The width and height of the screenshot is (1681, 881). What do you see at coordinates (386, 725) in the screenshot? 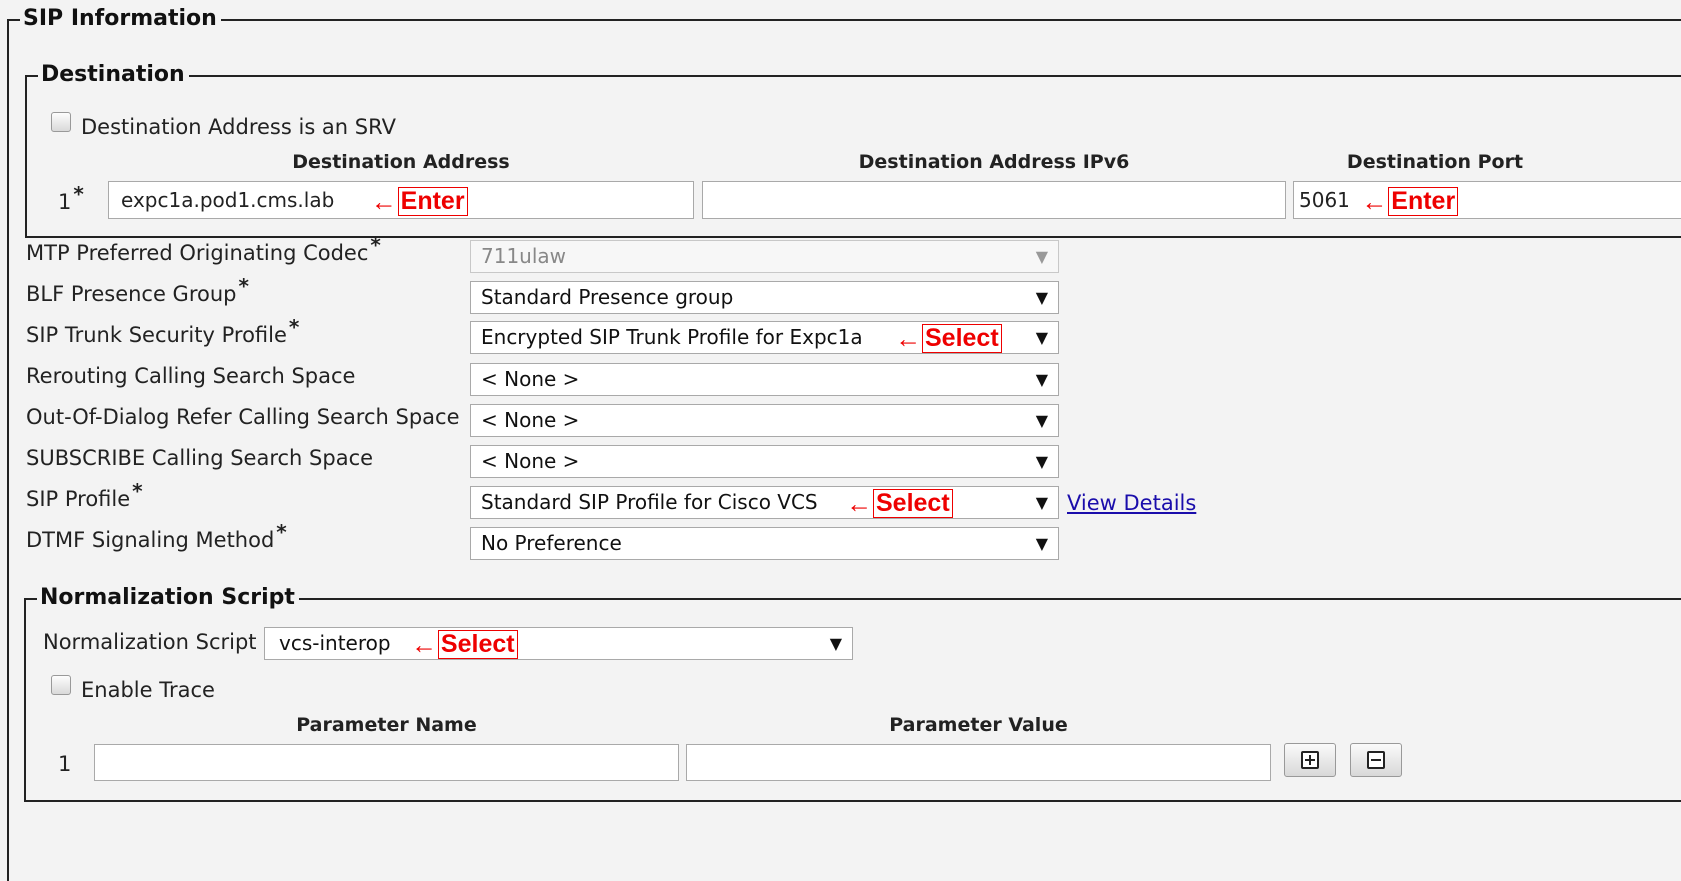
I see `parameter-name-header: Parameter Name` at bounding box center [386, 725].